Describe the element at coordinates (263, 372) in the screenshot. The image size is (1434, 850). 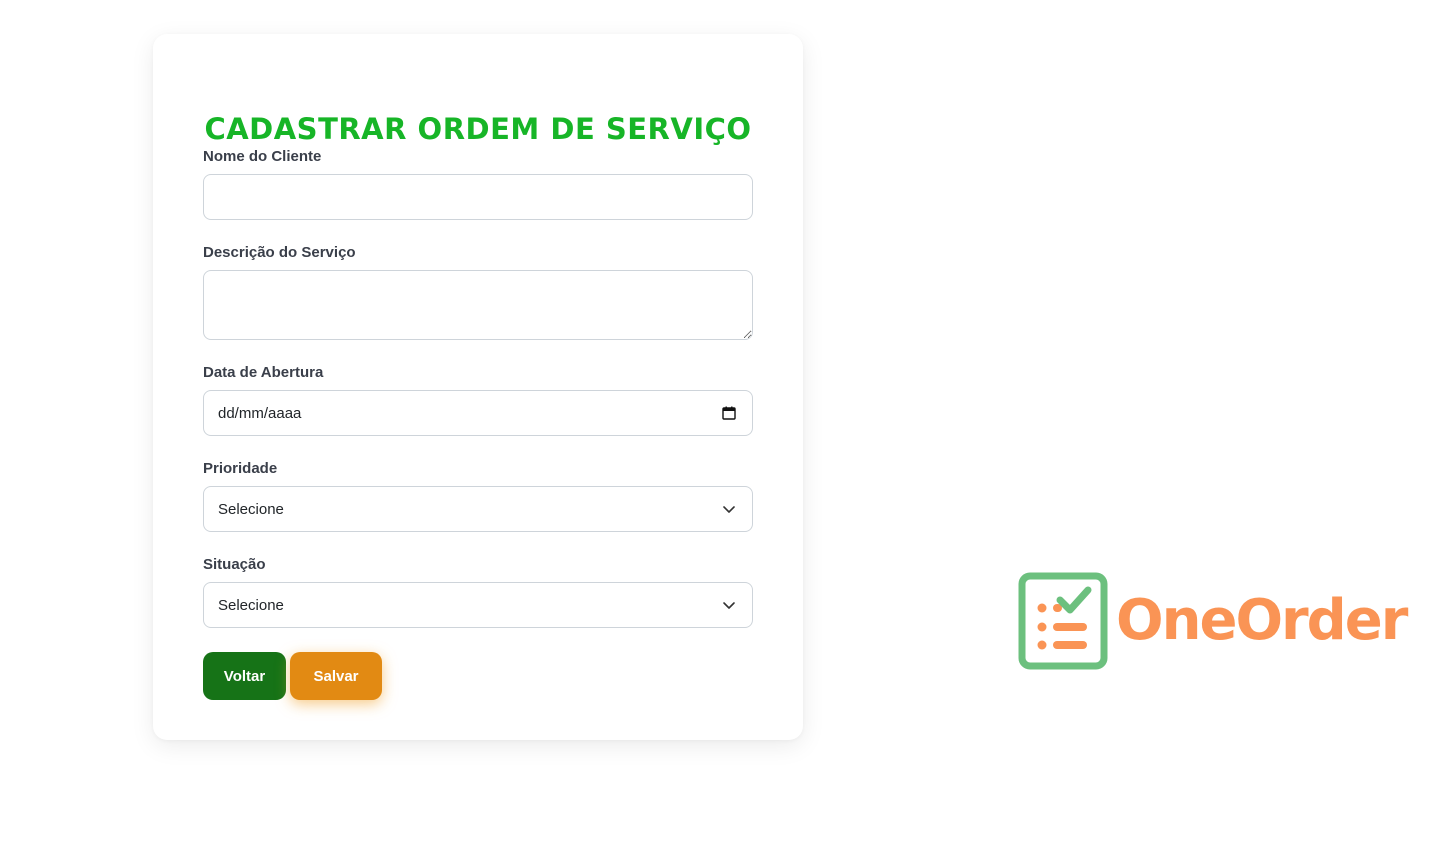
I see `open-date-label: Data de Abertura` at that location.